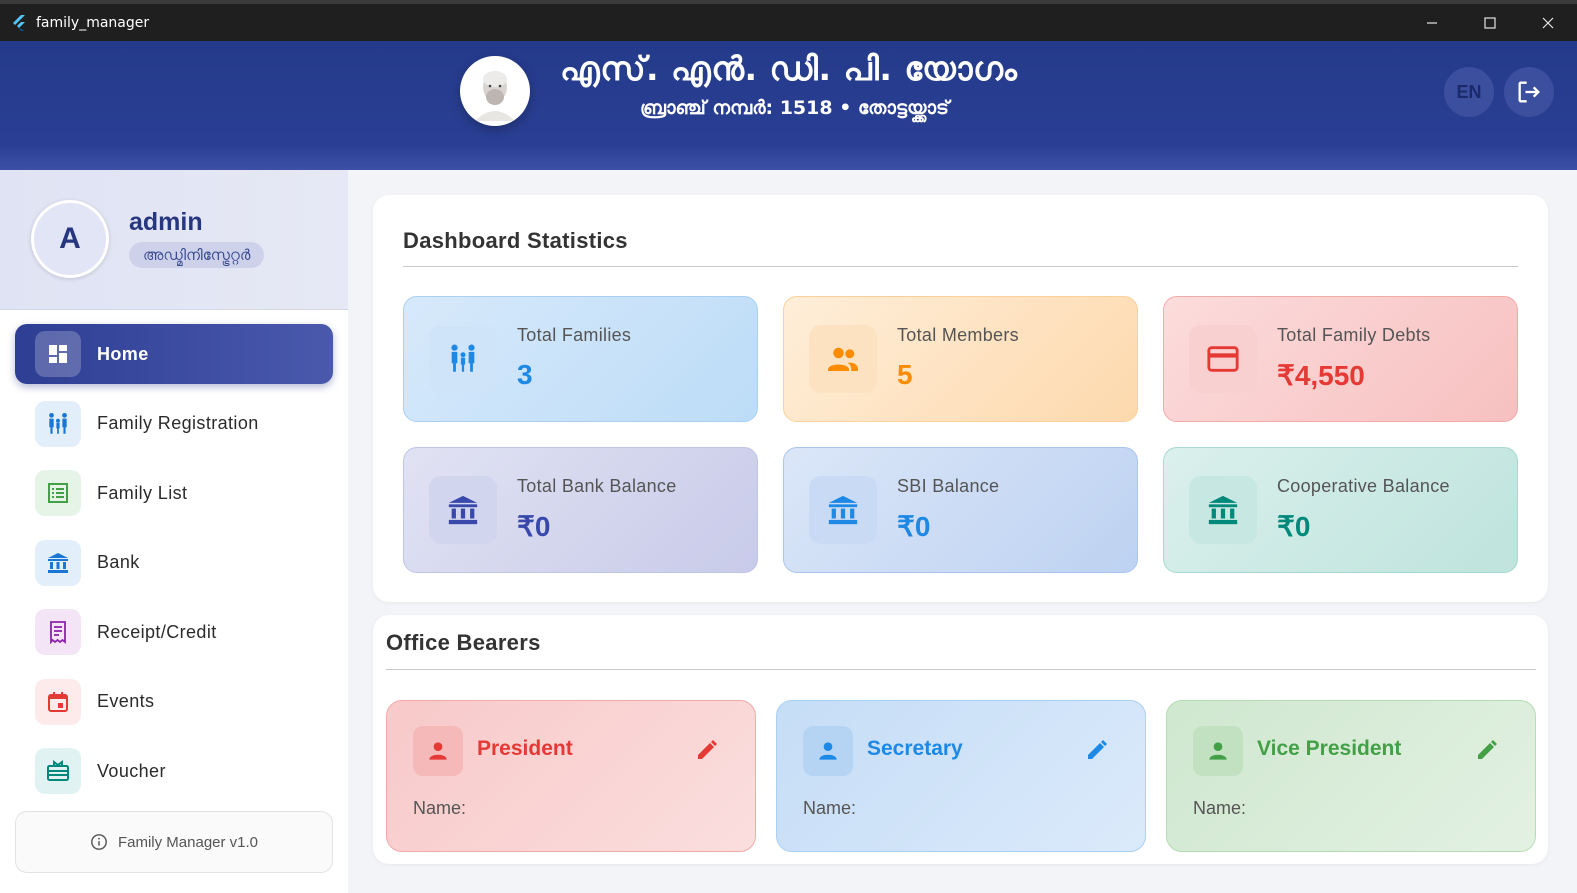 The image size is (1577, 893). I want to click on minimize-button, so click(1432, 22).